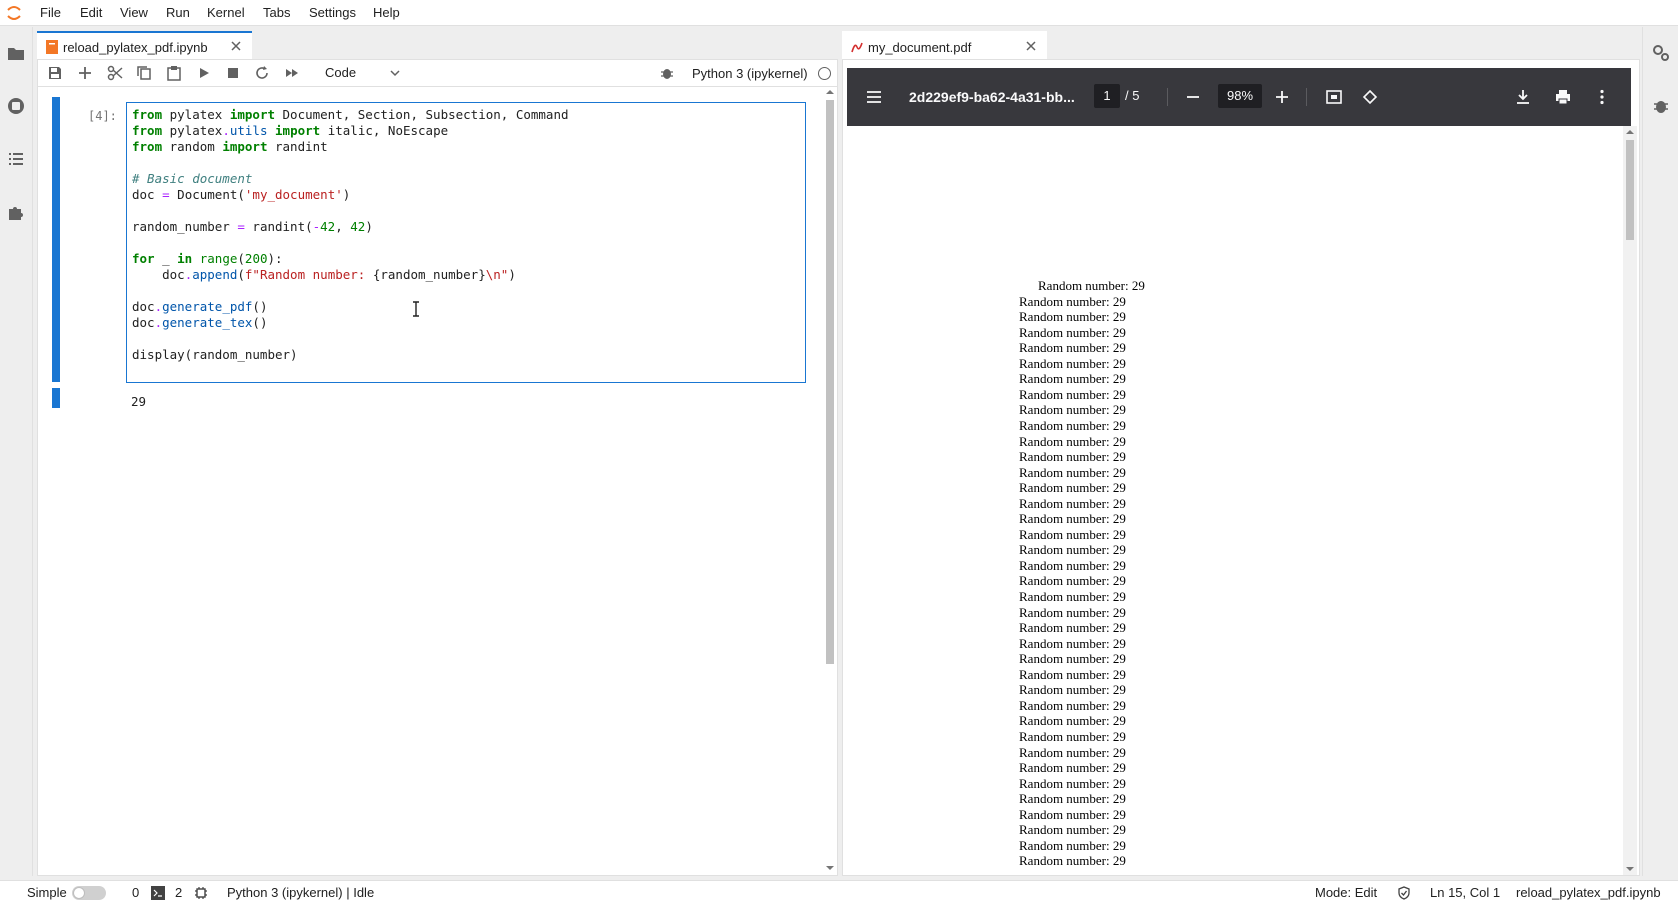  What do you see at coordinates (139, 401) in the screenshot?
I see `cell-output: 29` at bounding box center [139, 401].